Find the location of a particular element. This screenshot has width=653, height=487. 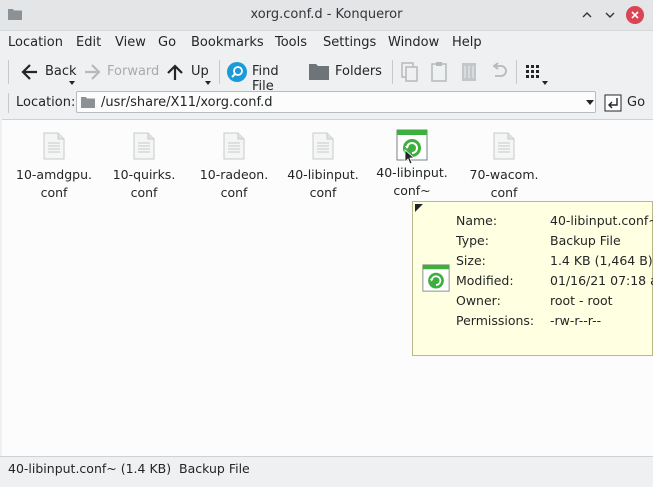

location-bar: Location: /usr/share/X11/xorg.conf.d Go is located at coordinates (326, 103).